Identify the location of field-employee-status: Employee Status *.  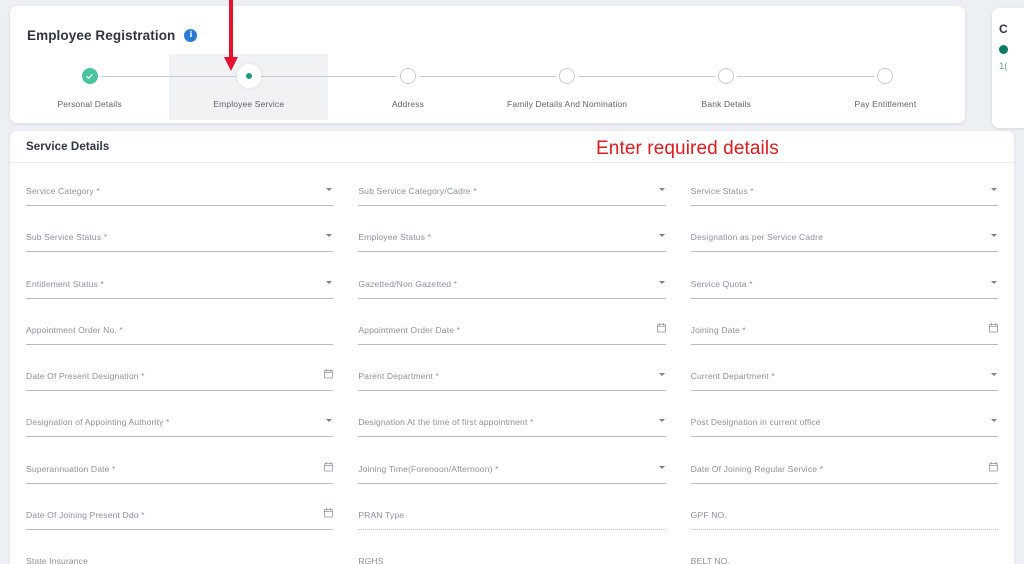
(512, 246).